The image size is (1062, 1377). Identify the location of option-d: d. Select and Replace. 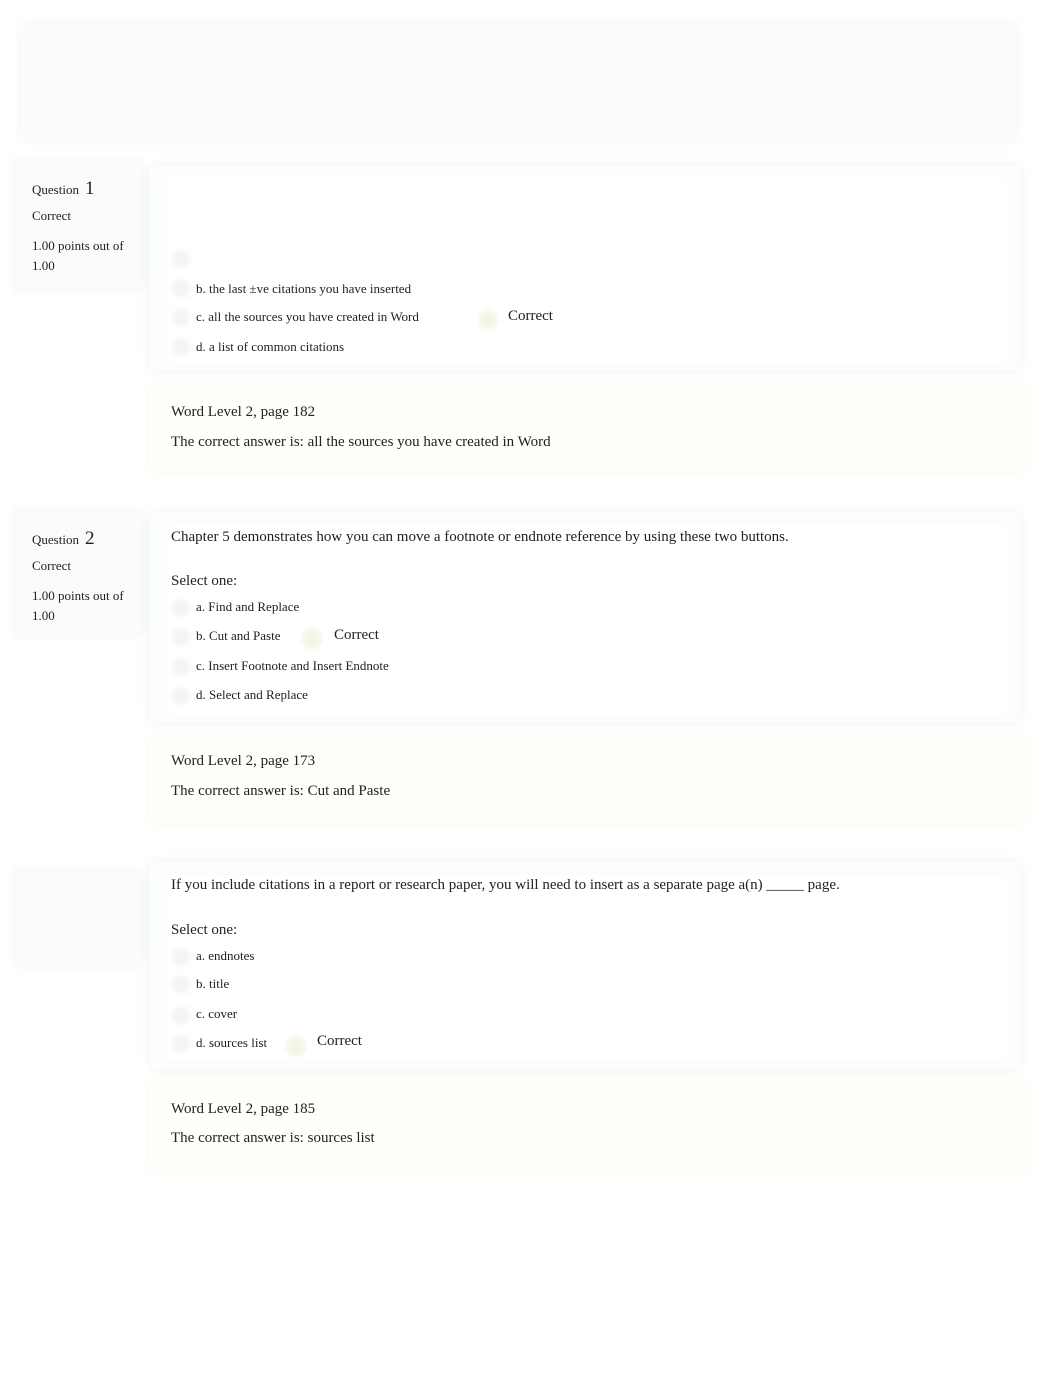
(252, 695).